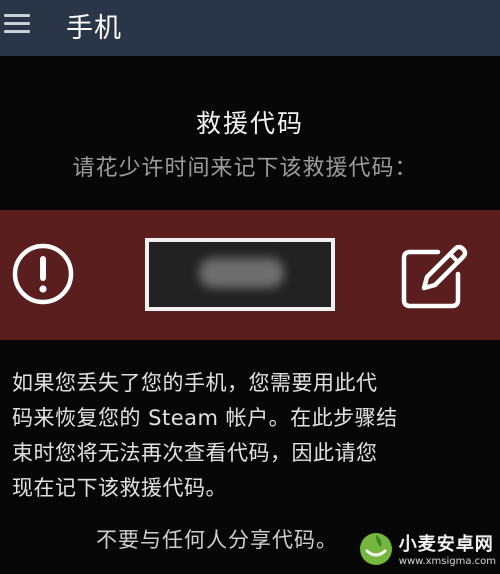 The height and width of the screenshot is (574, 500). What do you see at coordinates (119, 488) in the screenshot?
I see `explanation-line: 现在记下该救援代码。` at bounding box center [119, 488].